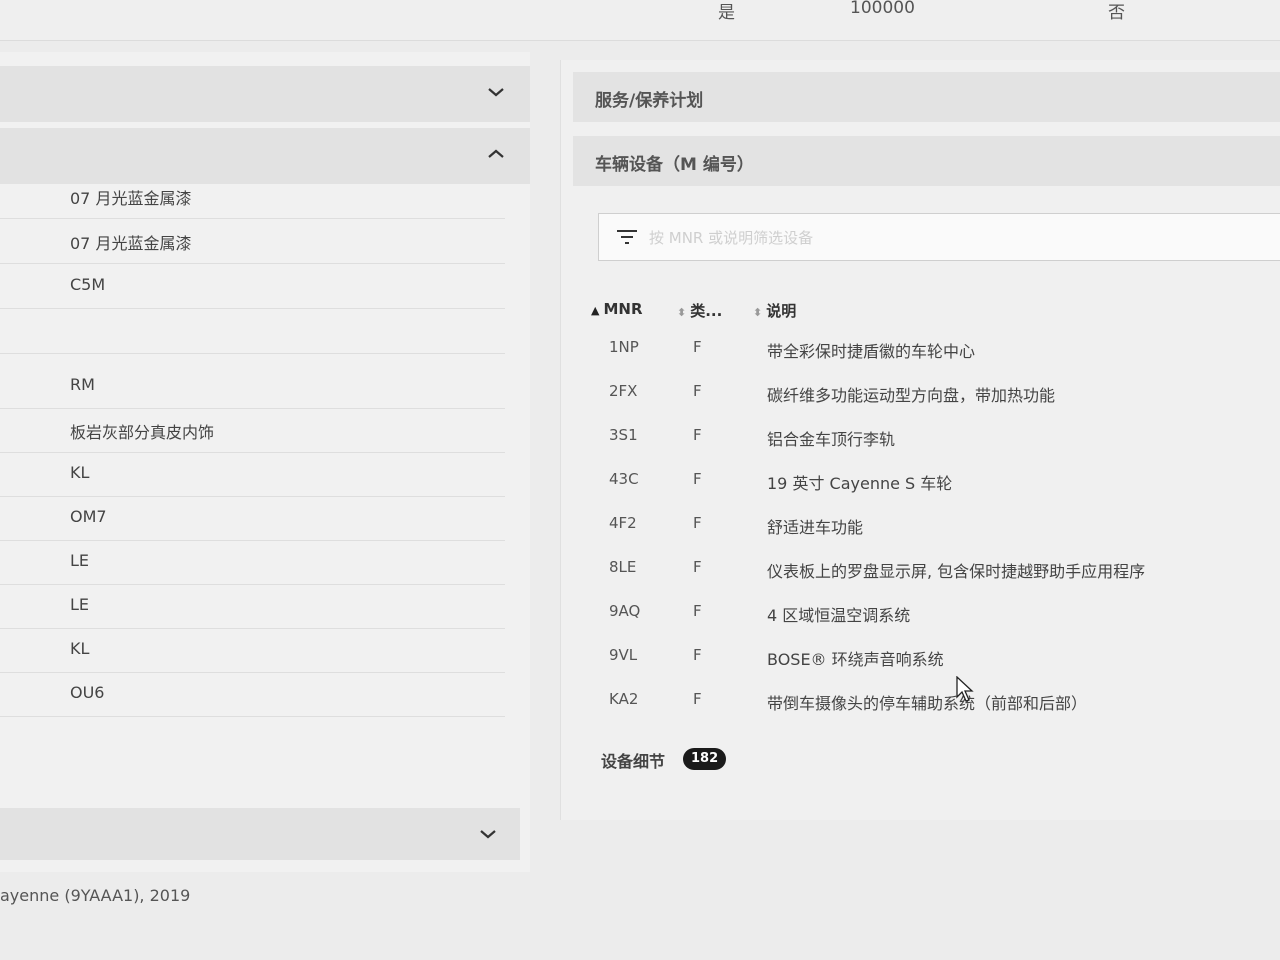 Image resolution: width=1280 pixels, height=960 pixels. Describe the element at coordinates (674, 165) in the screenshot. I see `accordion-title: 车辆设备（M 编号）` at that location.